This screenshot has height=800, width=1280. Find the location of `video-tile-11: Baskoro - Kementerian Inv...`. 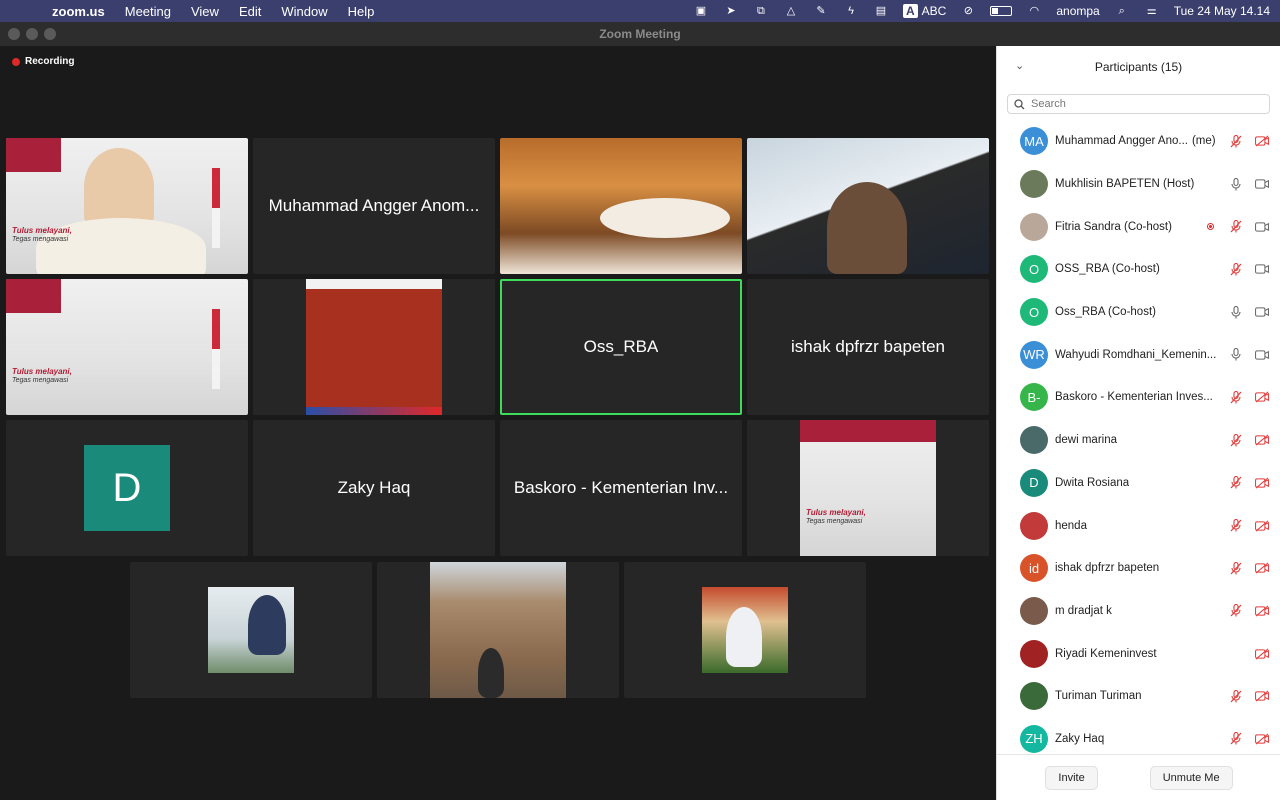

video-tile-11: Baskoro - Kementerian Inv... is located at coordinates (621, 488).